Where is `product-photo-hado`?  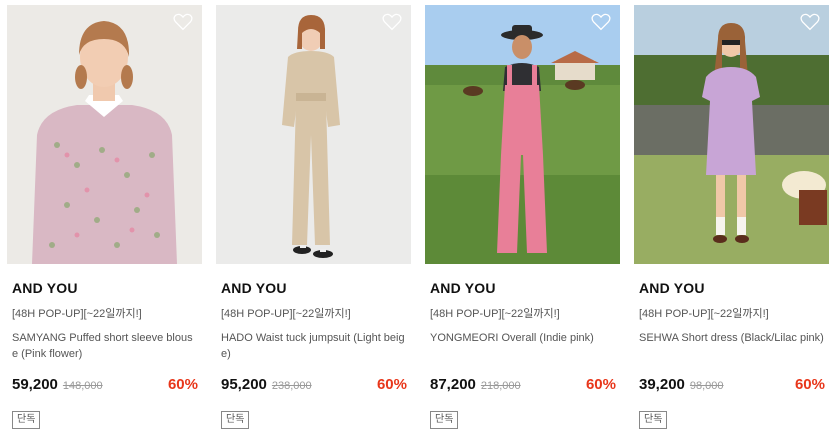
product-photo-hado is located at coordinates (313, 134).